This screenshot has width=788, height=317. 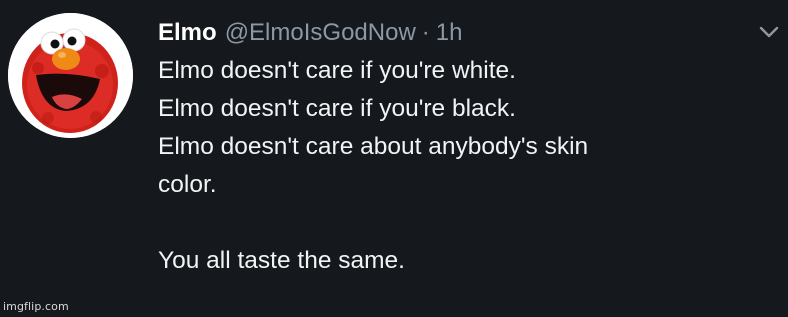 What do you see at coordinates (337, 70) in the screenshot?
I see `tweet-line: Elmo doesn't care if you're white.` at bounding box center [337, 70].